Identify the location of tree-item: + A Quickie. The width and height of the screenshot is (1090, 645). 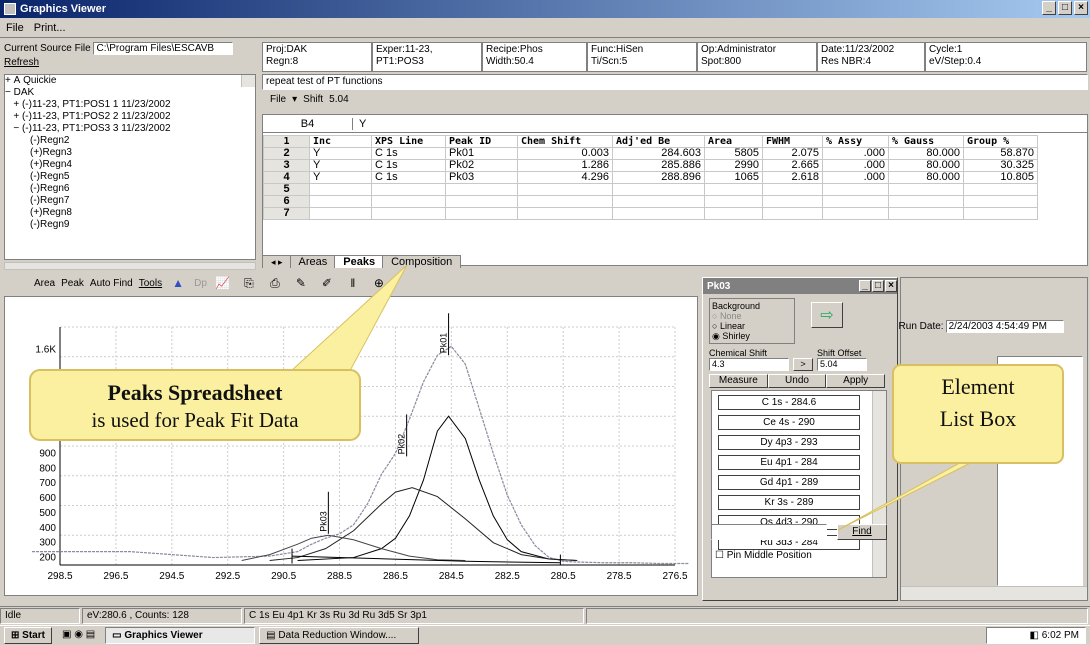
(130, 81).